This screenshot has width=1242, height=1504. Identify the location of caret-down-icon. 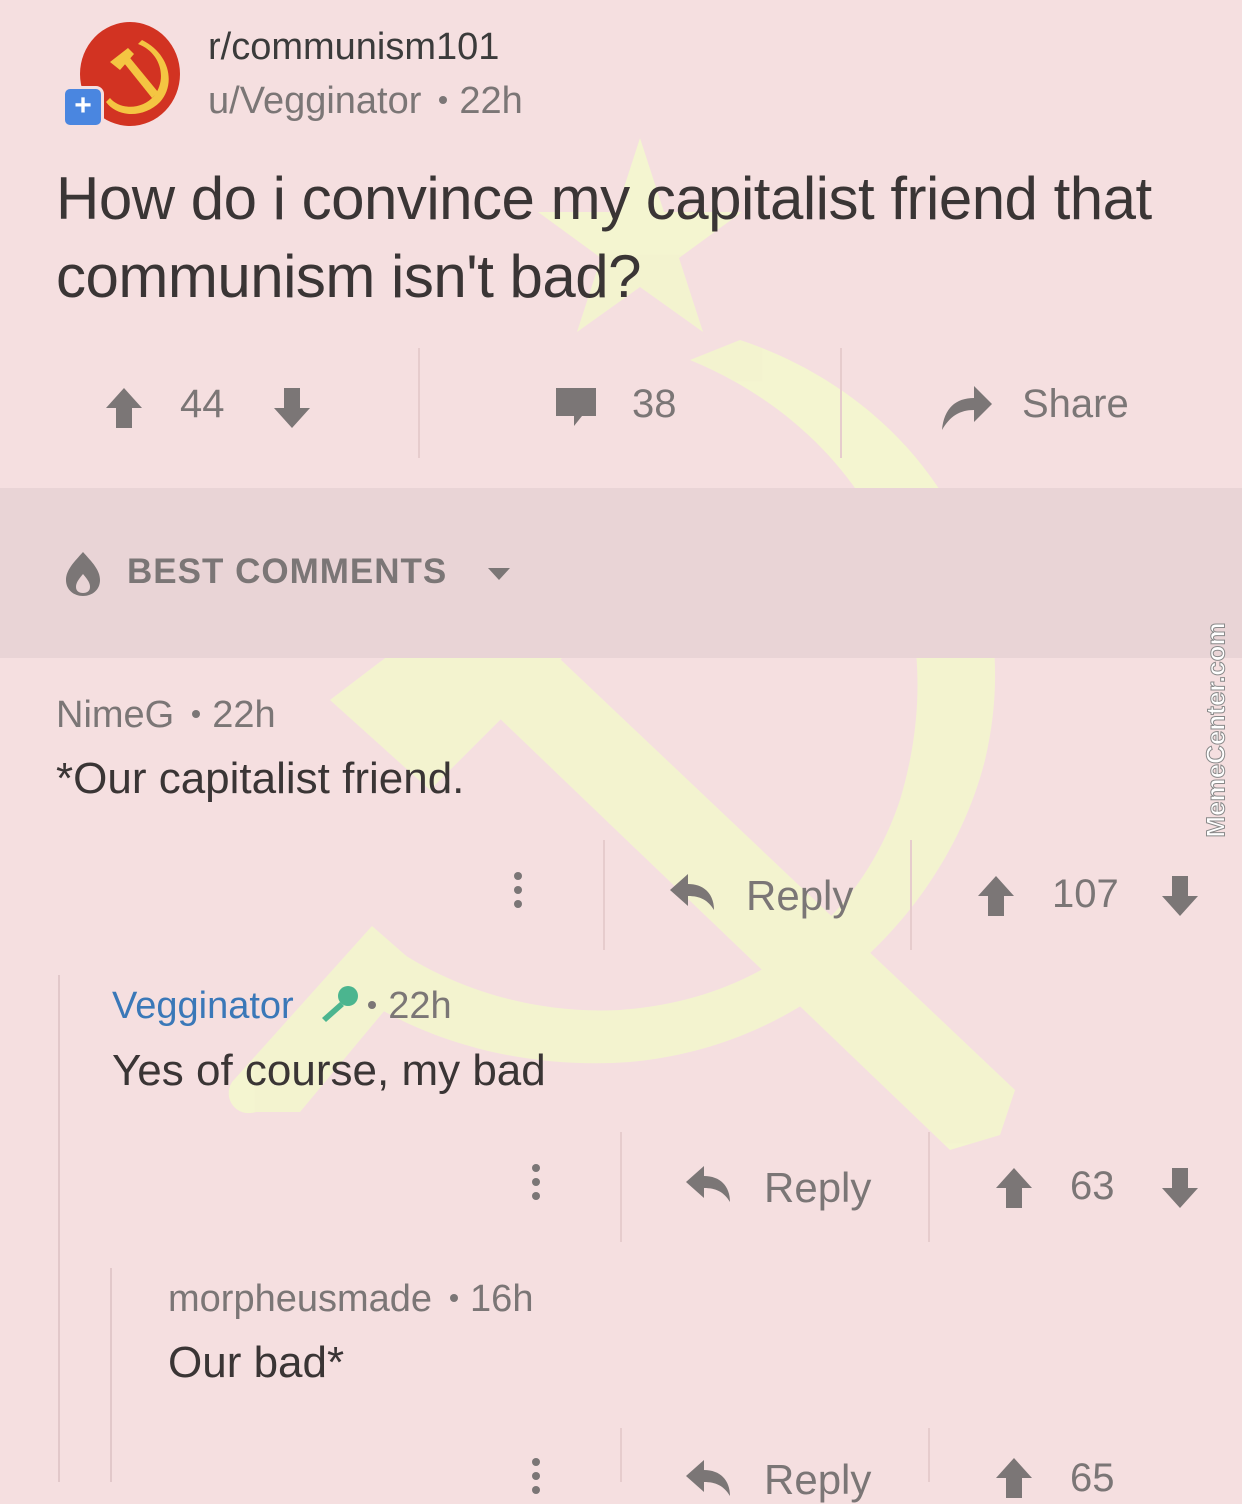
(499, 574).